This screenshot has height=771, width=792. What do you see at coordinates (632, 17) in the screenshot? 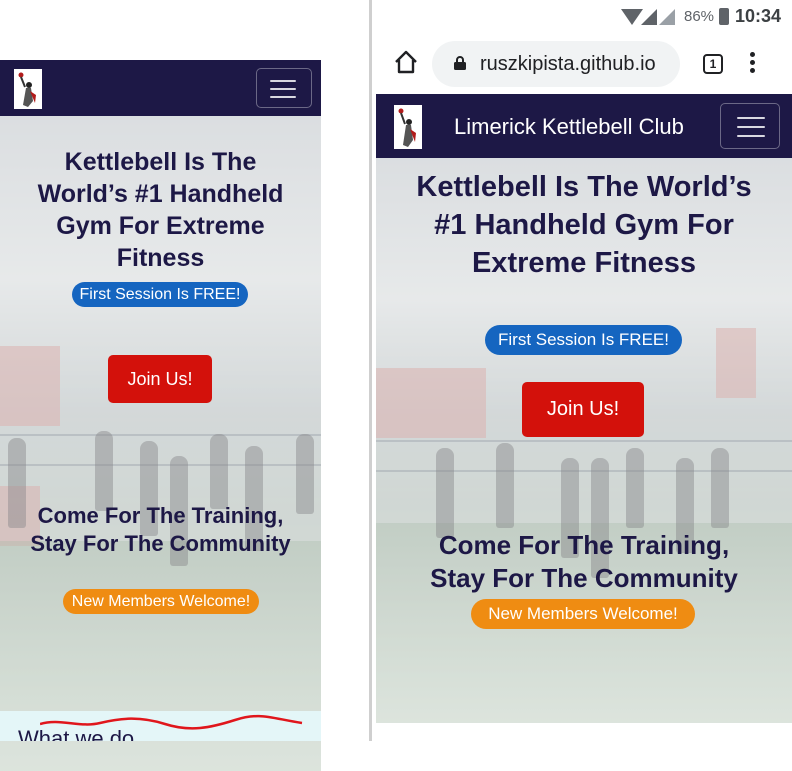
I see `wifi-icon` at bounding box center [632, 17].